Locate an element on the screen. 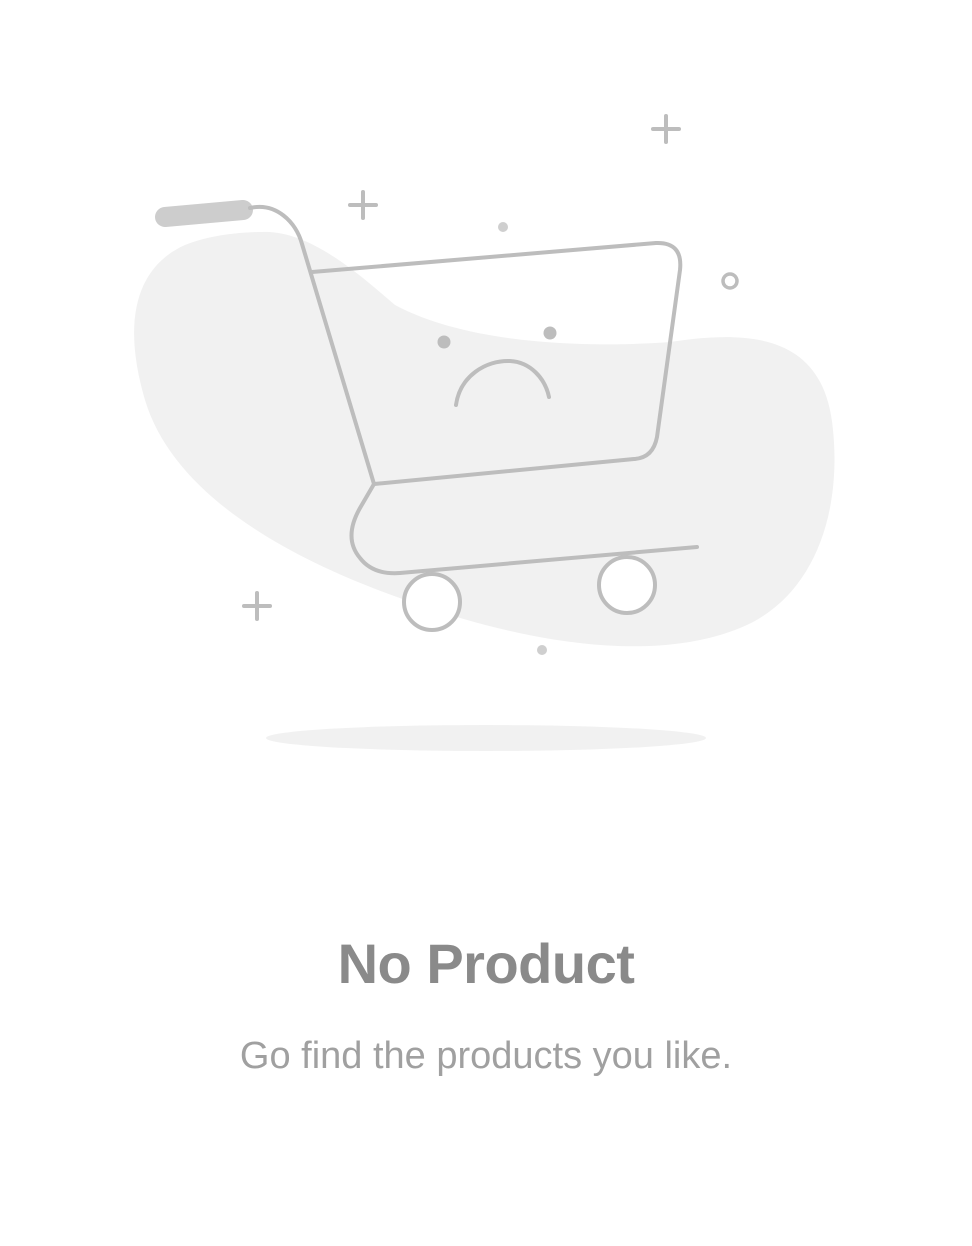  cart-handle-grip is located at coordinates (204, 213).